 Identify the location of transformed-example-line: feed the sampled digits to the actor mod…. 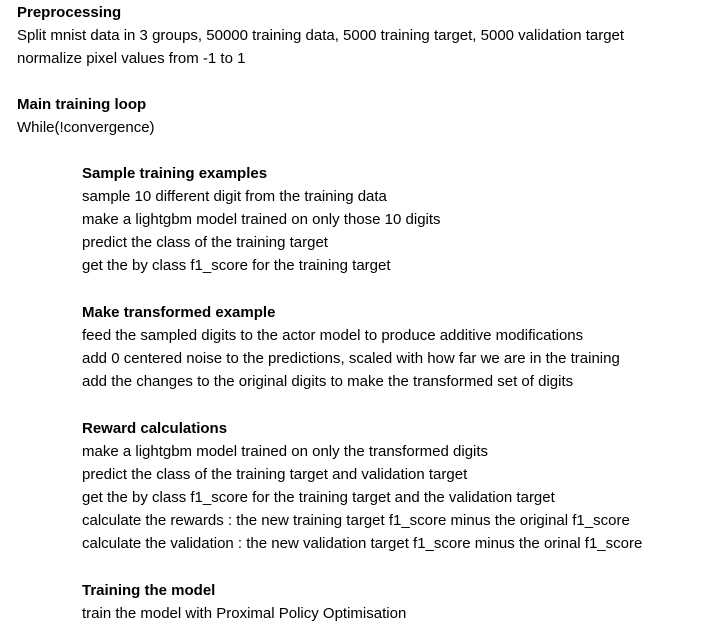
(333, 335).